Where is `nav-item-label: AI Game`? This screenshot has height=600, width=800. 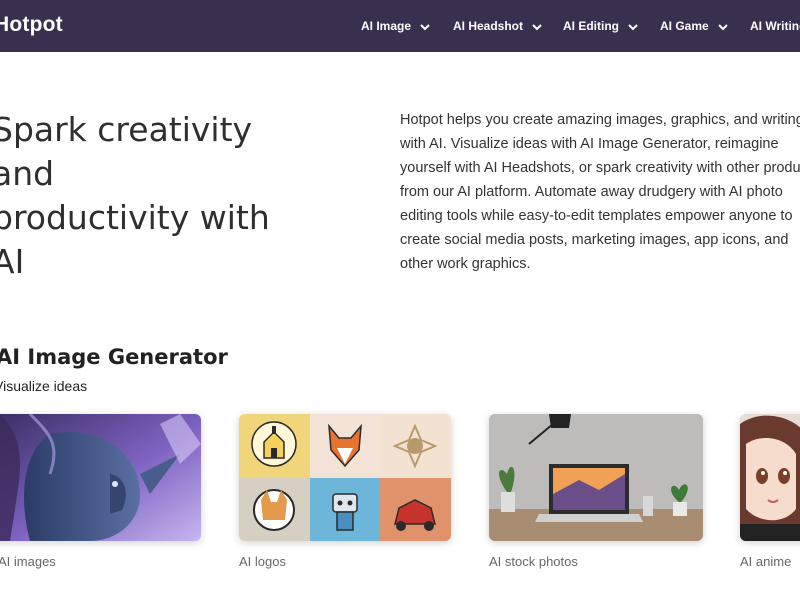 nav-item-label: AI Game is located at coordinates (684, 26).